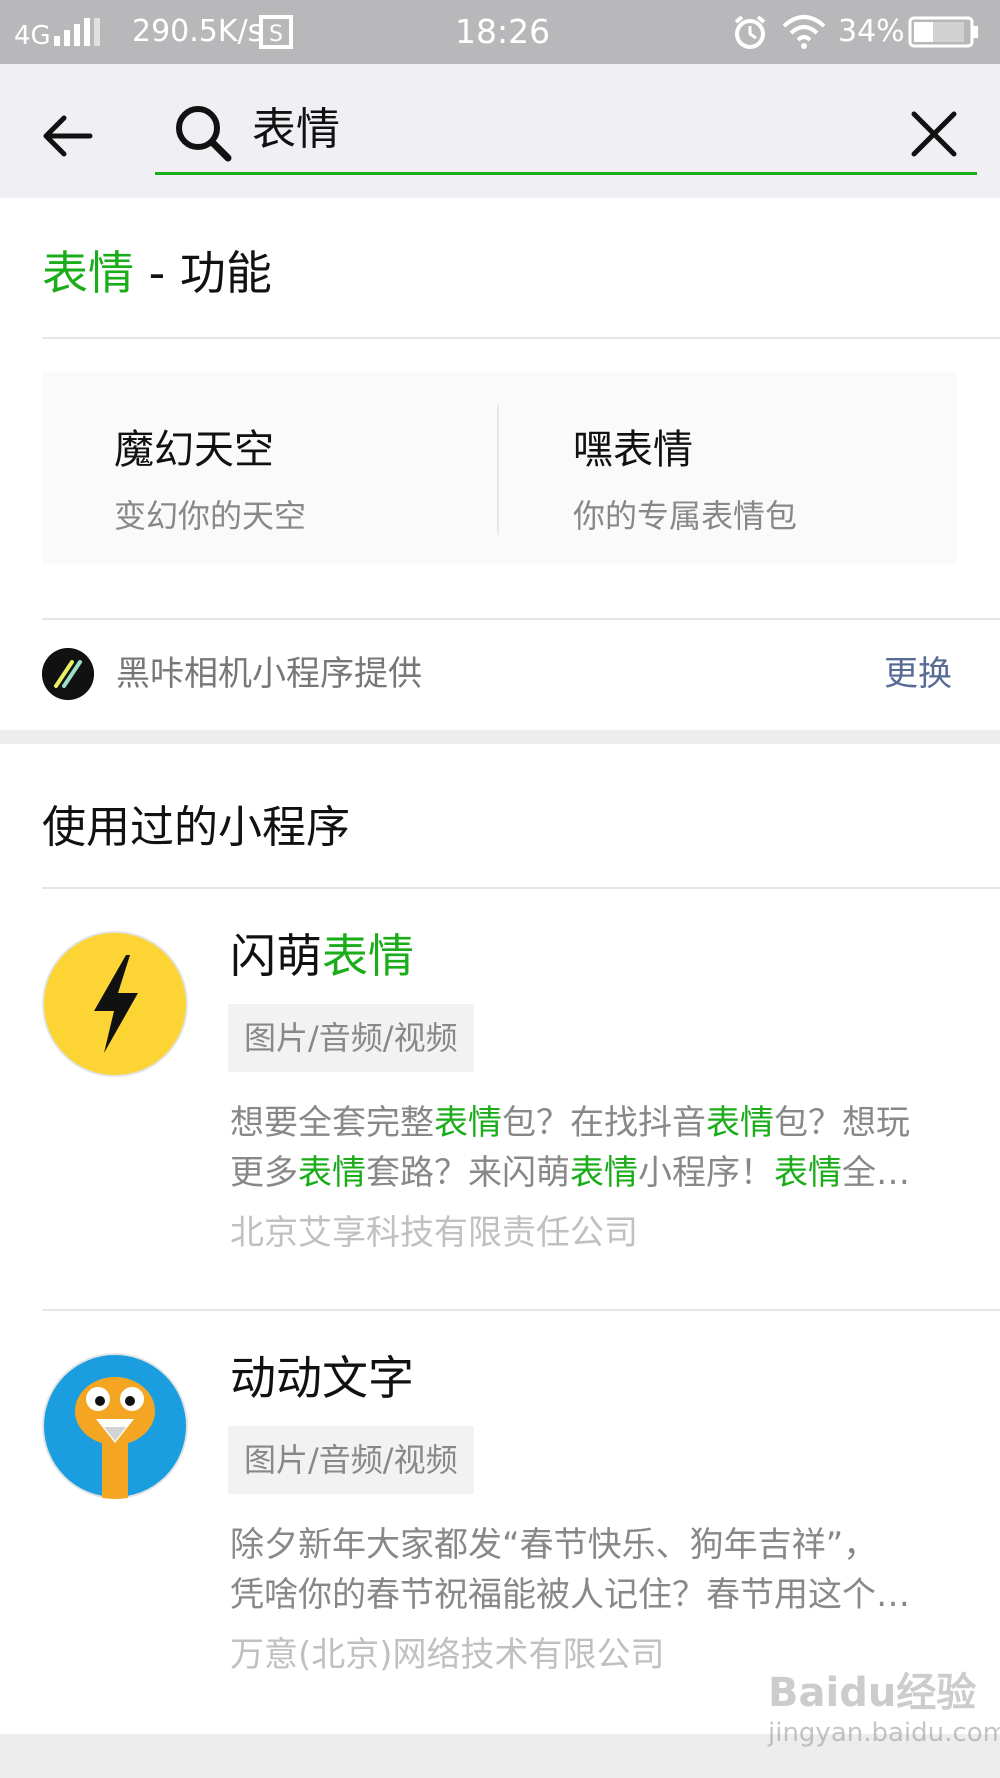  Describe the element at coordinates (68, 674) in the screenshot. I see `provider-logo-icon` at that location.